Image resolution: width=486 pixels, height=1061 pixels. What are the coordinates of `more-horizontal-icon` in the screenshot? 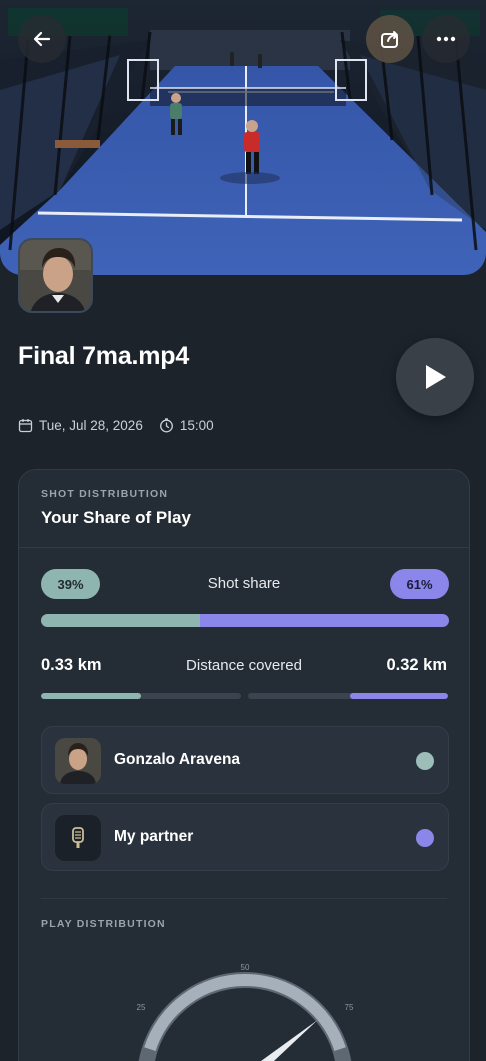 It's located at (446, 39).